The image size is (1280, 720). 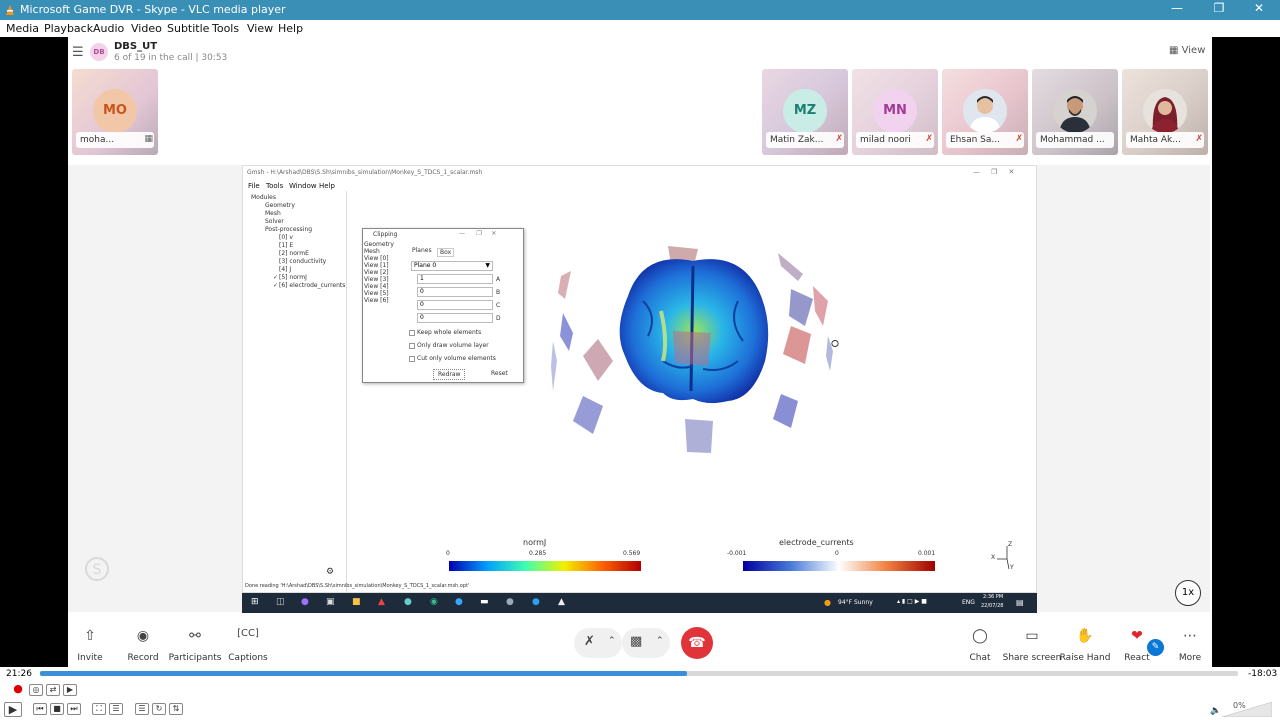 What do you see at coordinates (188, 28) in the screenshot?
I see `menu-subtitle: Subtitle` at bounding box center [188, 28].